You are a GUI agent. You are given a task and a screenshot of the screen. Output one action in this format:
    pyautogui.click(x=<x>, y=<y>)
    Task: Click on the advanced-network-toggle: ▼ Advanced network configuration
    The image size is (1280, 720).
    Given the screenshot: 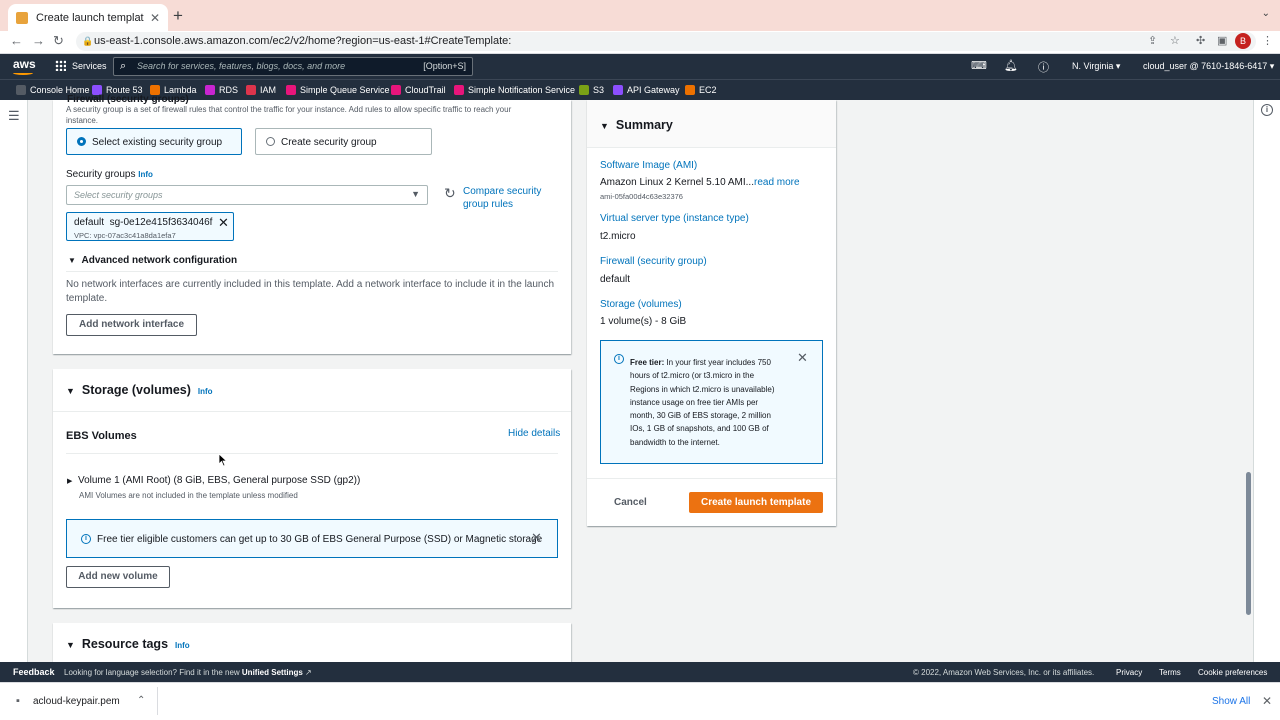 What is the action you would take?
    pyautogui.click(x=152, y=260)
    